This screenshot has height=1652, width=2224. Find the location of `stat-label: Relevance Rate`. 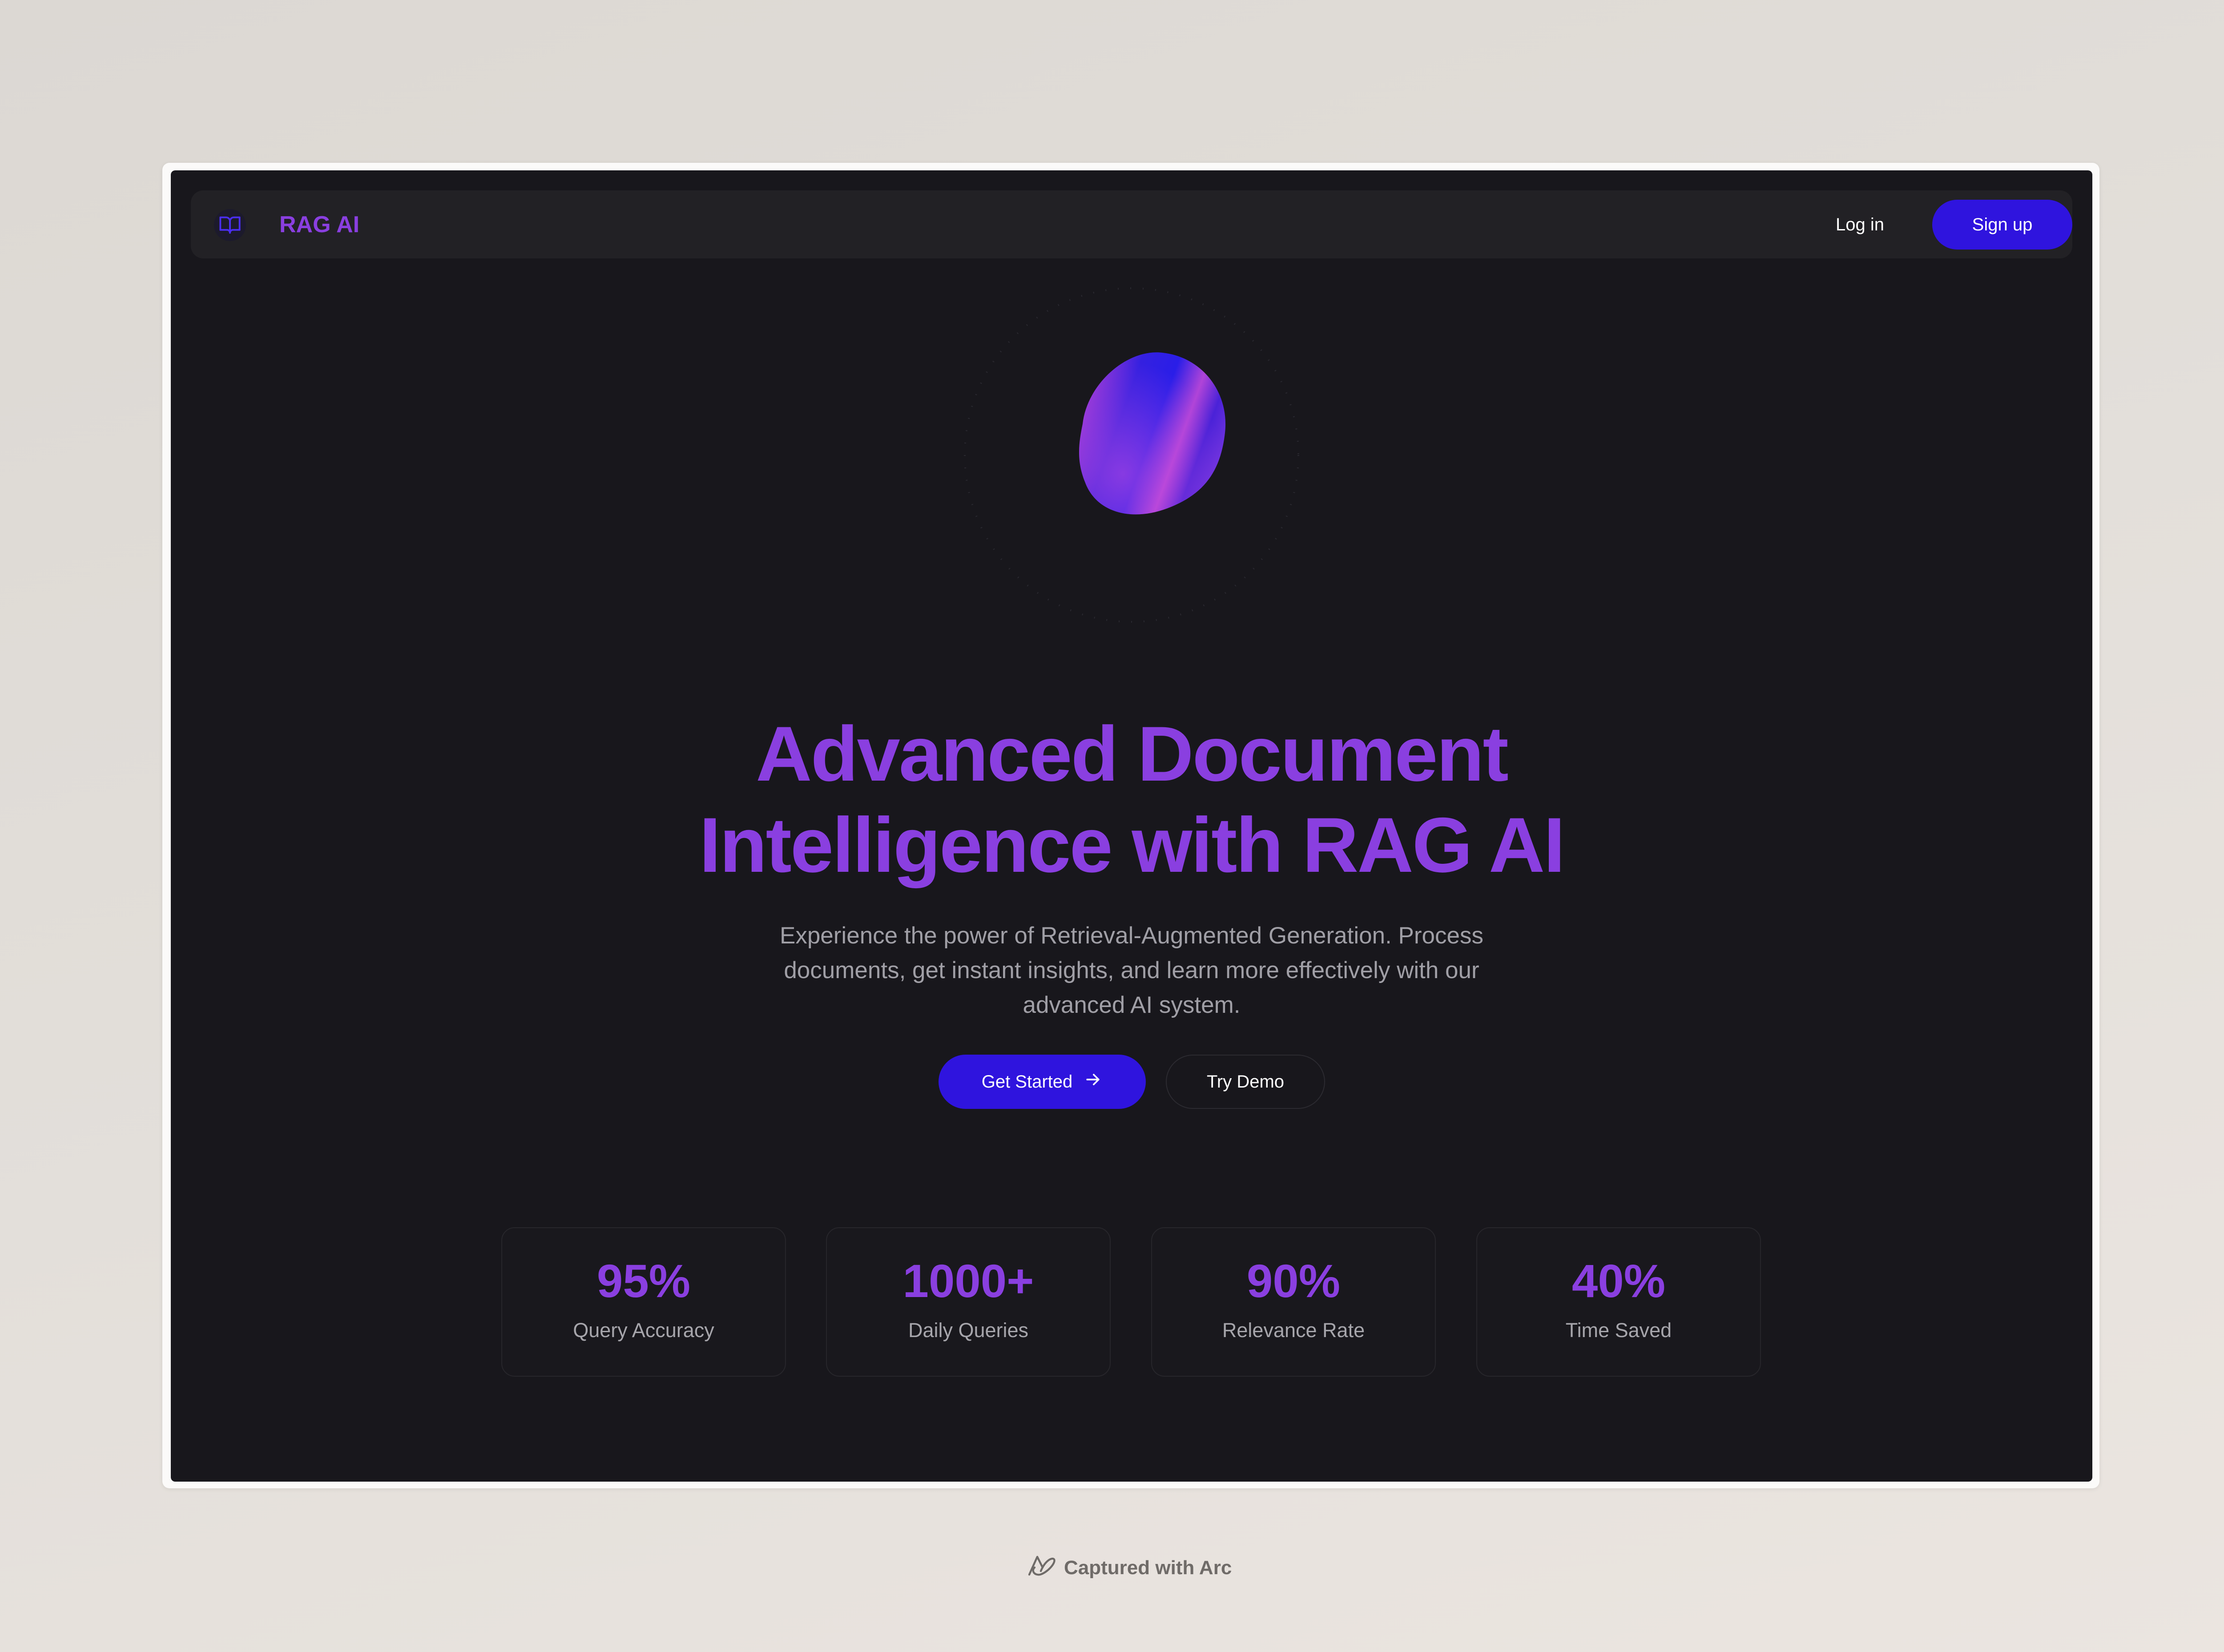

stat-label: Relevance Rate is located at coordinates (1293, 1330).